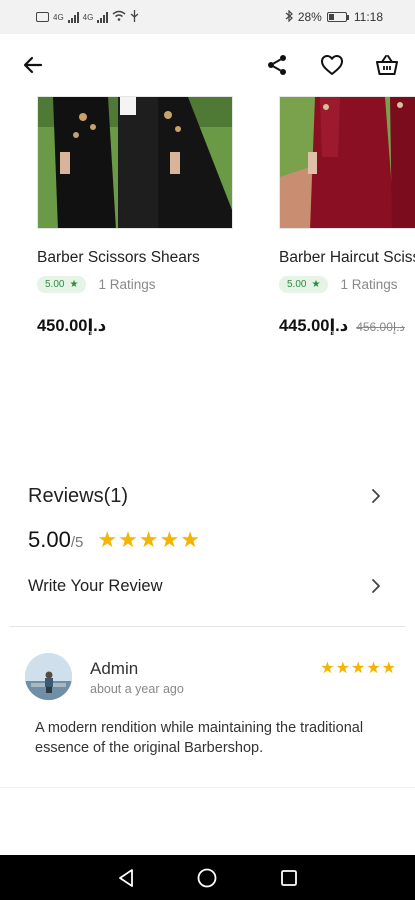 This screenshot has width=415, height=900. Describe the element at coordinates (114, 668) in the screenshot. I see `review-author: Admin` at that location.